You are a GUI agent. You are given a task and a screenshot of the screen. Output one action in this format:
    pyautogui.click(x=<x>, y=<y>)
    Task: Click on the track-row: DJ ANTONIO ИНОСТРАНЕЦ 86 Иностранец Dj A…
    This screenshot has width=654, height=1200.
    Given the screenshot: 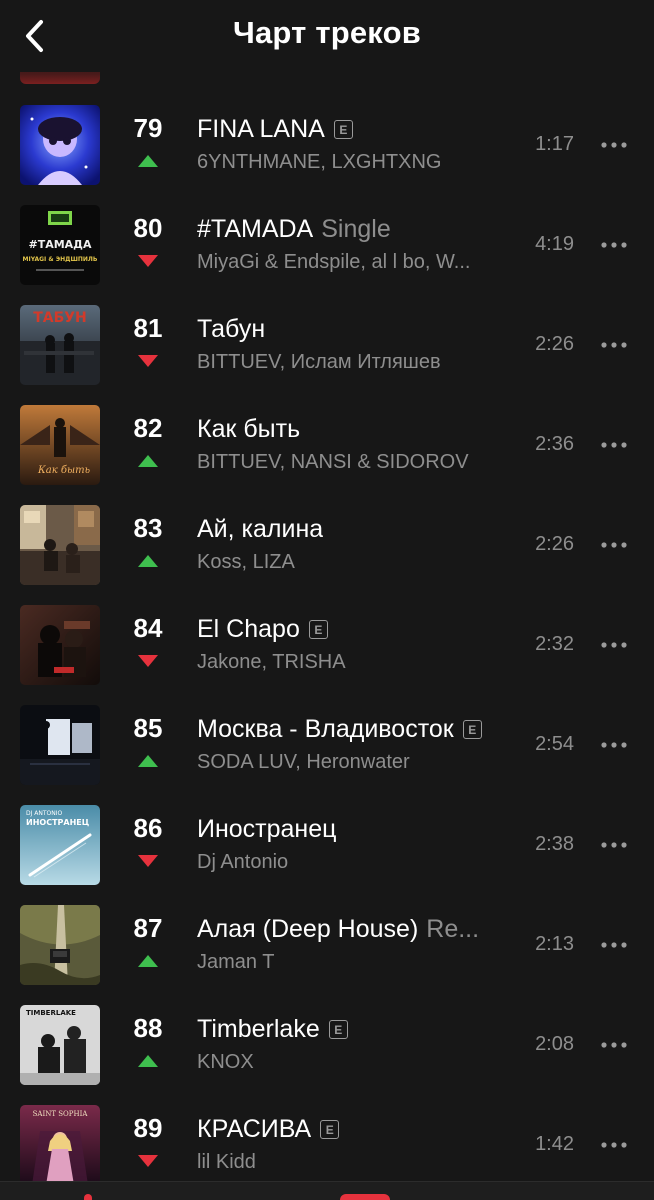 What is the action you would take?
    pyautogui.click(x=327, y=845)
    